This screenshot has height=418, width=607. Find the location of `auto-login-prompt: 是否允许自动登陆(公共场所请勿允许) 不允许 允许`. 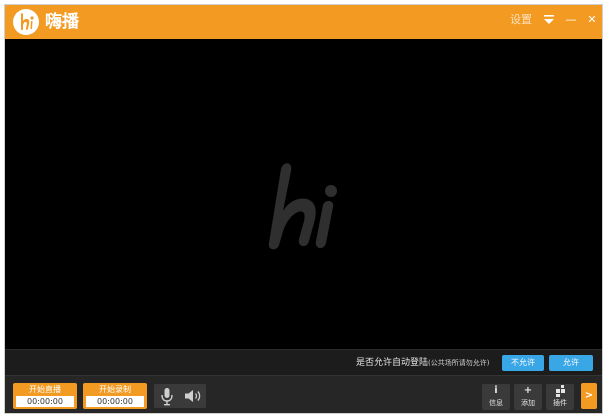

auto-login-prompt: 是否允许自动登陆(公共场所请勿允许) 不允许 允许 is located at coordinates (303, 362).